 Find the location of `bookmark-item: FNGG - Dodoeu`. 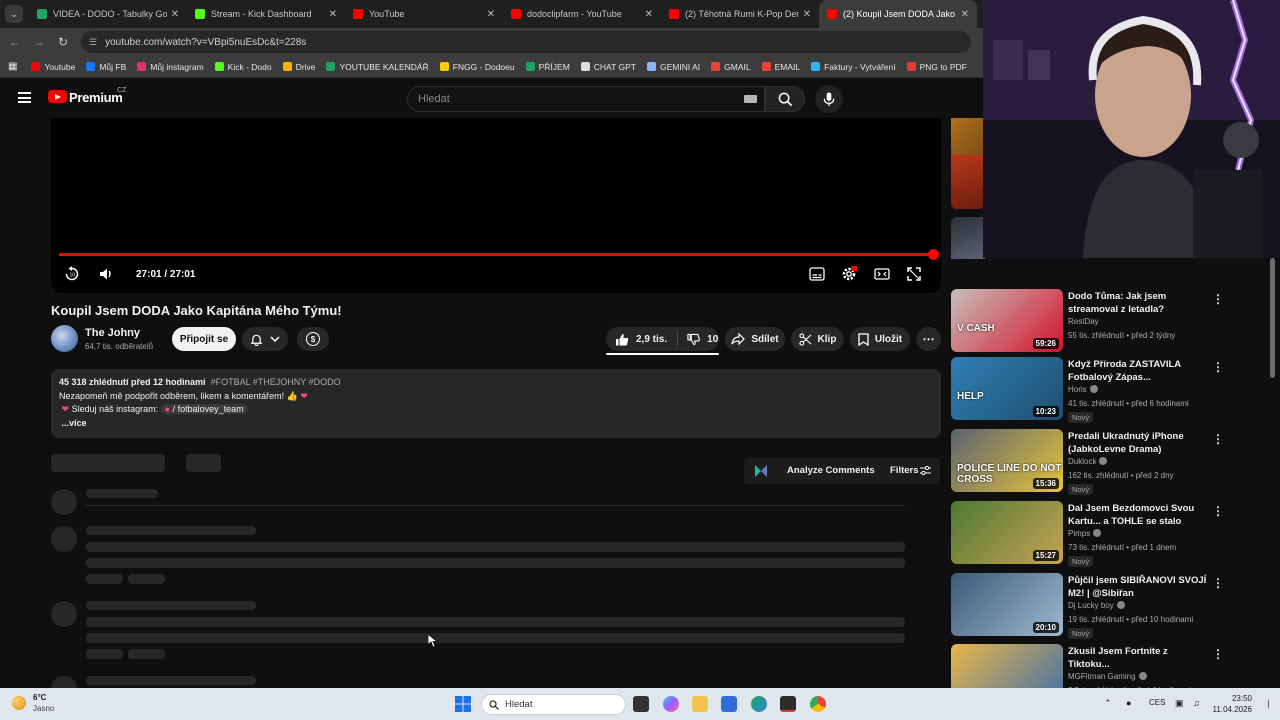

bookmark-item: FNGG - Dodoeu is located at coordinates (477, 67).